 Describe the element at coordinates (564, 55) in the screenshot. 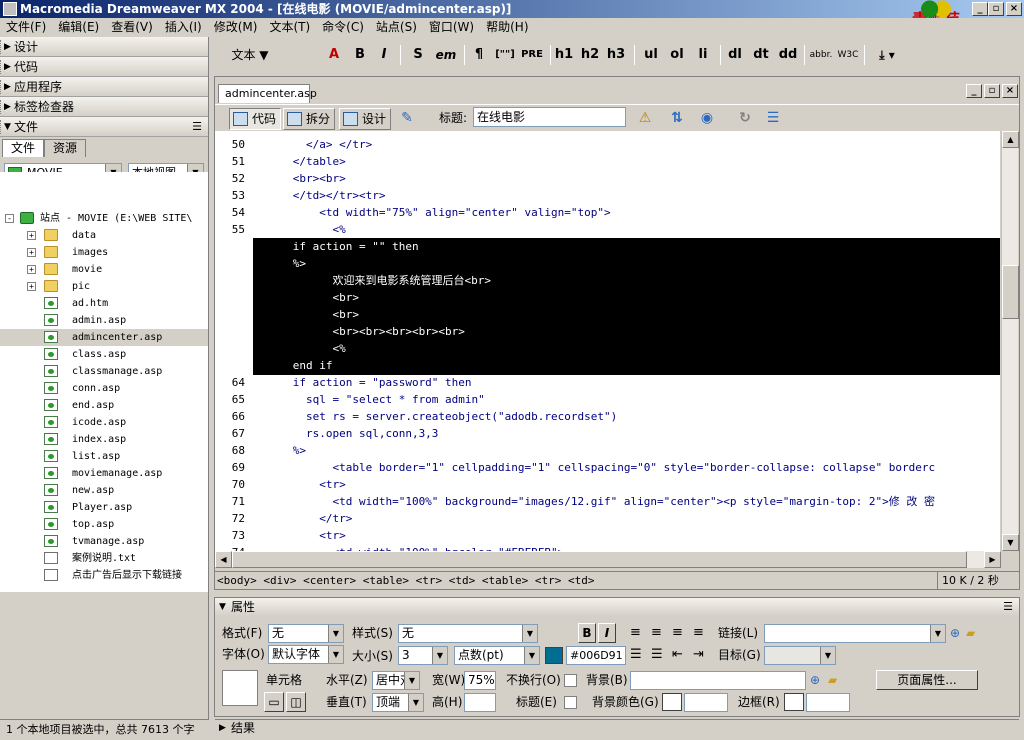

I see `h1-button: h1` at that location.